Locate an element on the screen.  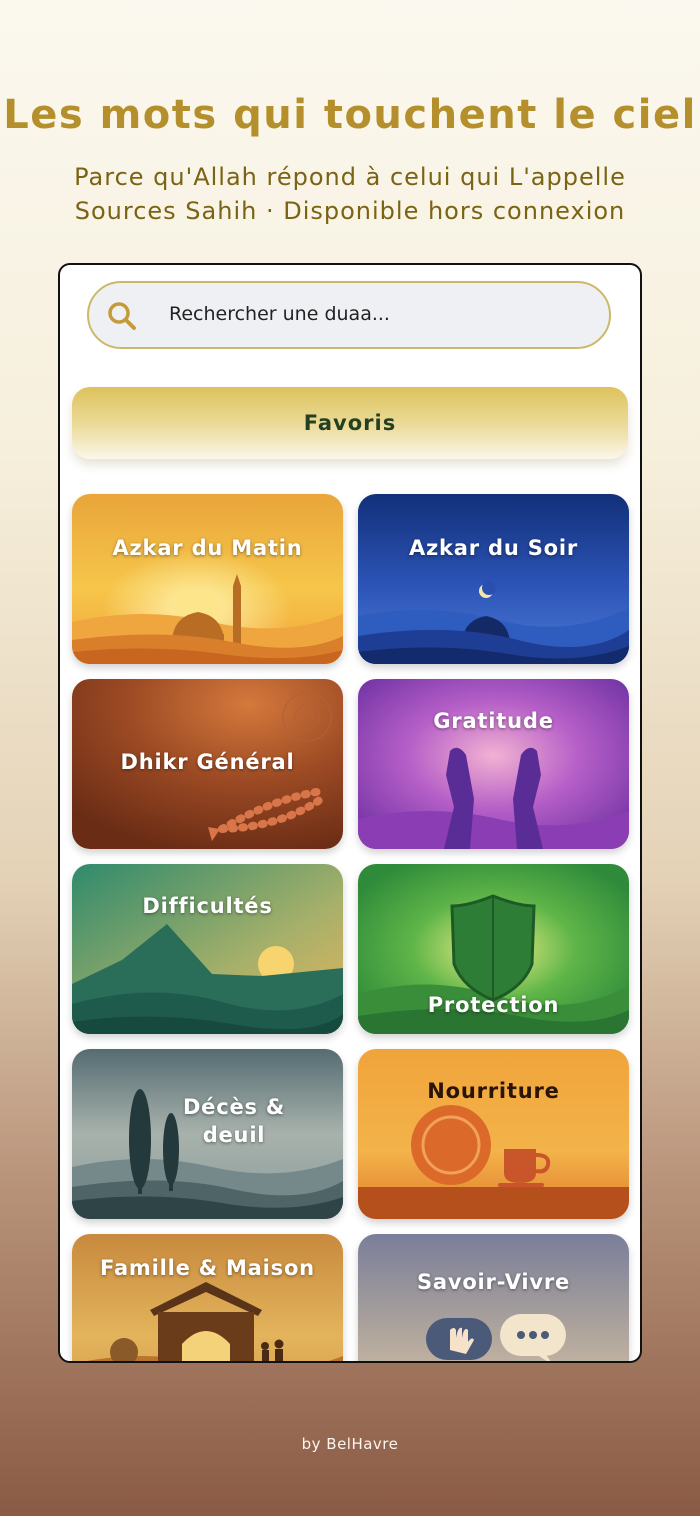
favorites-button: Favoris is located at coordinates (350, 423).